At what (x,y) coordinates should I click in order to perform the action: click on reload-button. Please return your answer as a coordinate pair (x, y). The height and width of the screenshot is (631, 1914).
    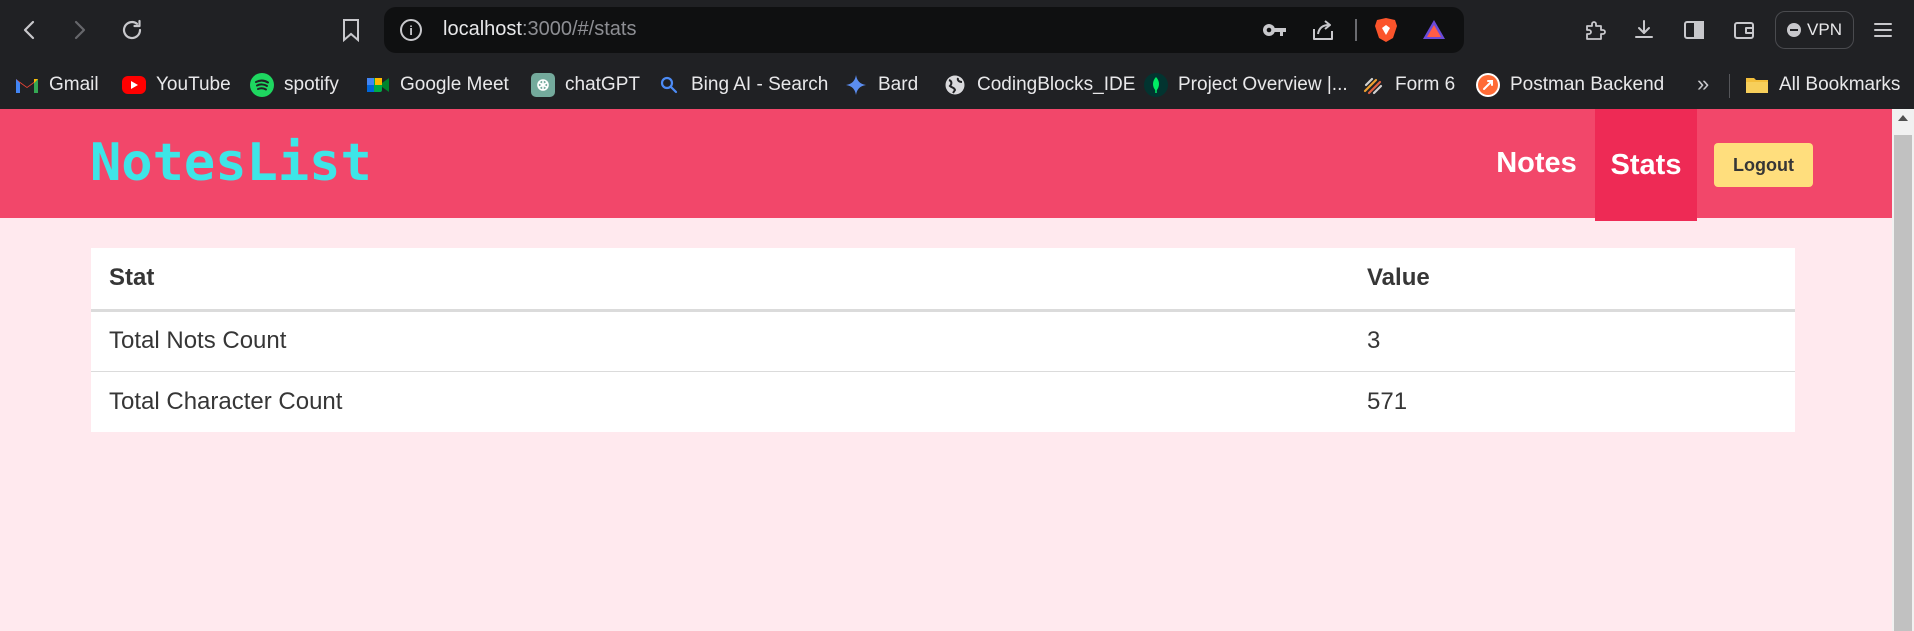
    Looking at the image, I should click on (132, 30).